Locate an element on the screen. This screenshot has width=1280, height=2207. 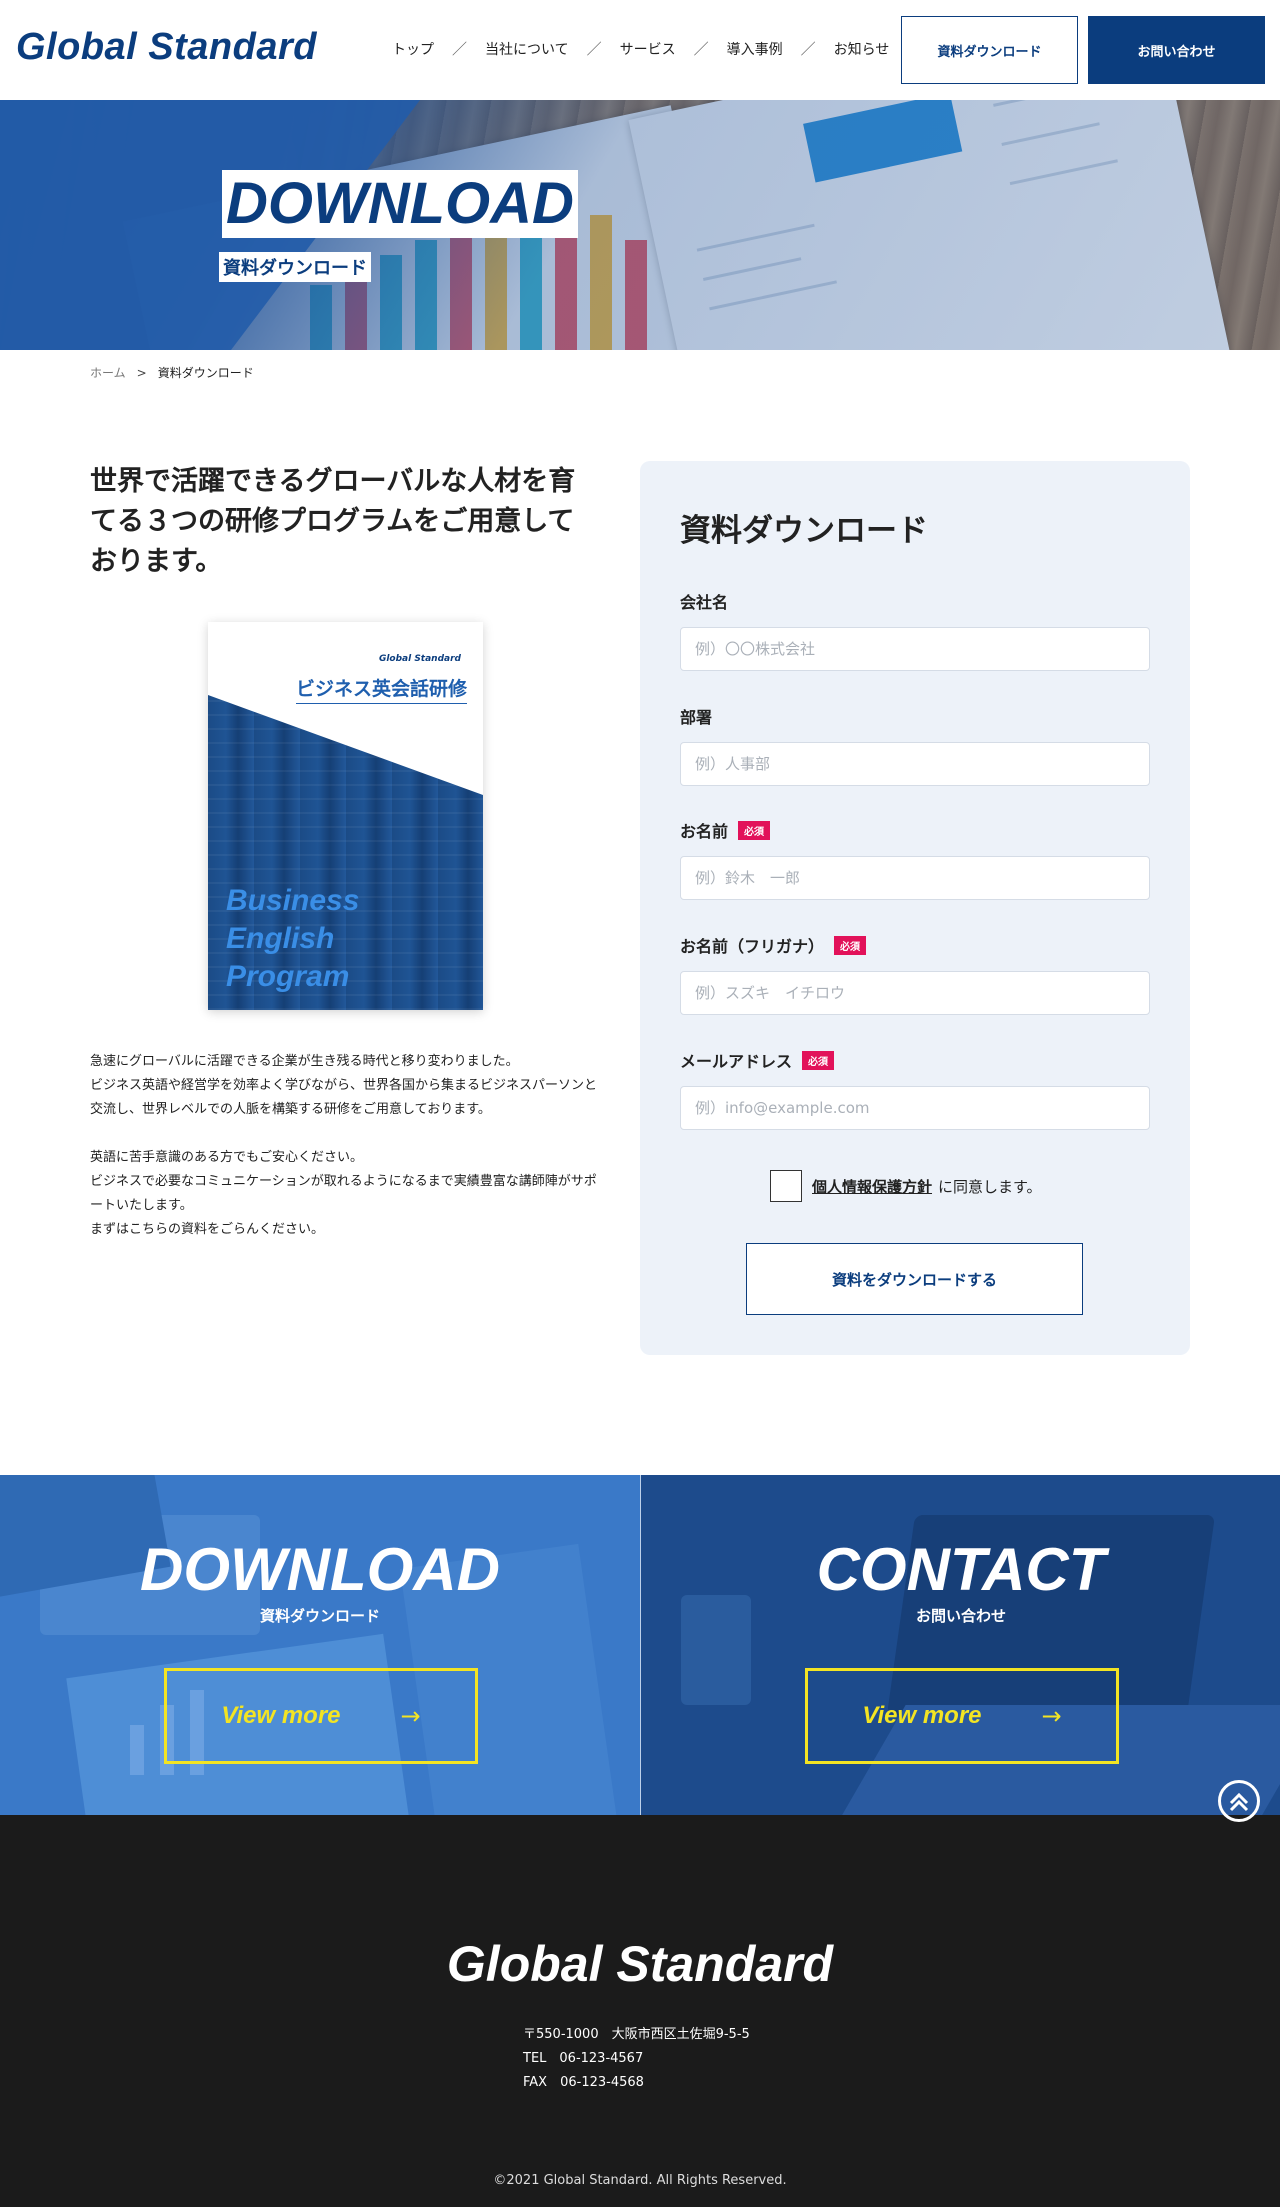
global-nav: トップ ／ 当社について ／ サービス ／ 導入事例 ／ お知らせ is located at coordinates (640, 48).